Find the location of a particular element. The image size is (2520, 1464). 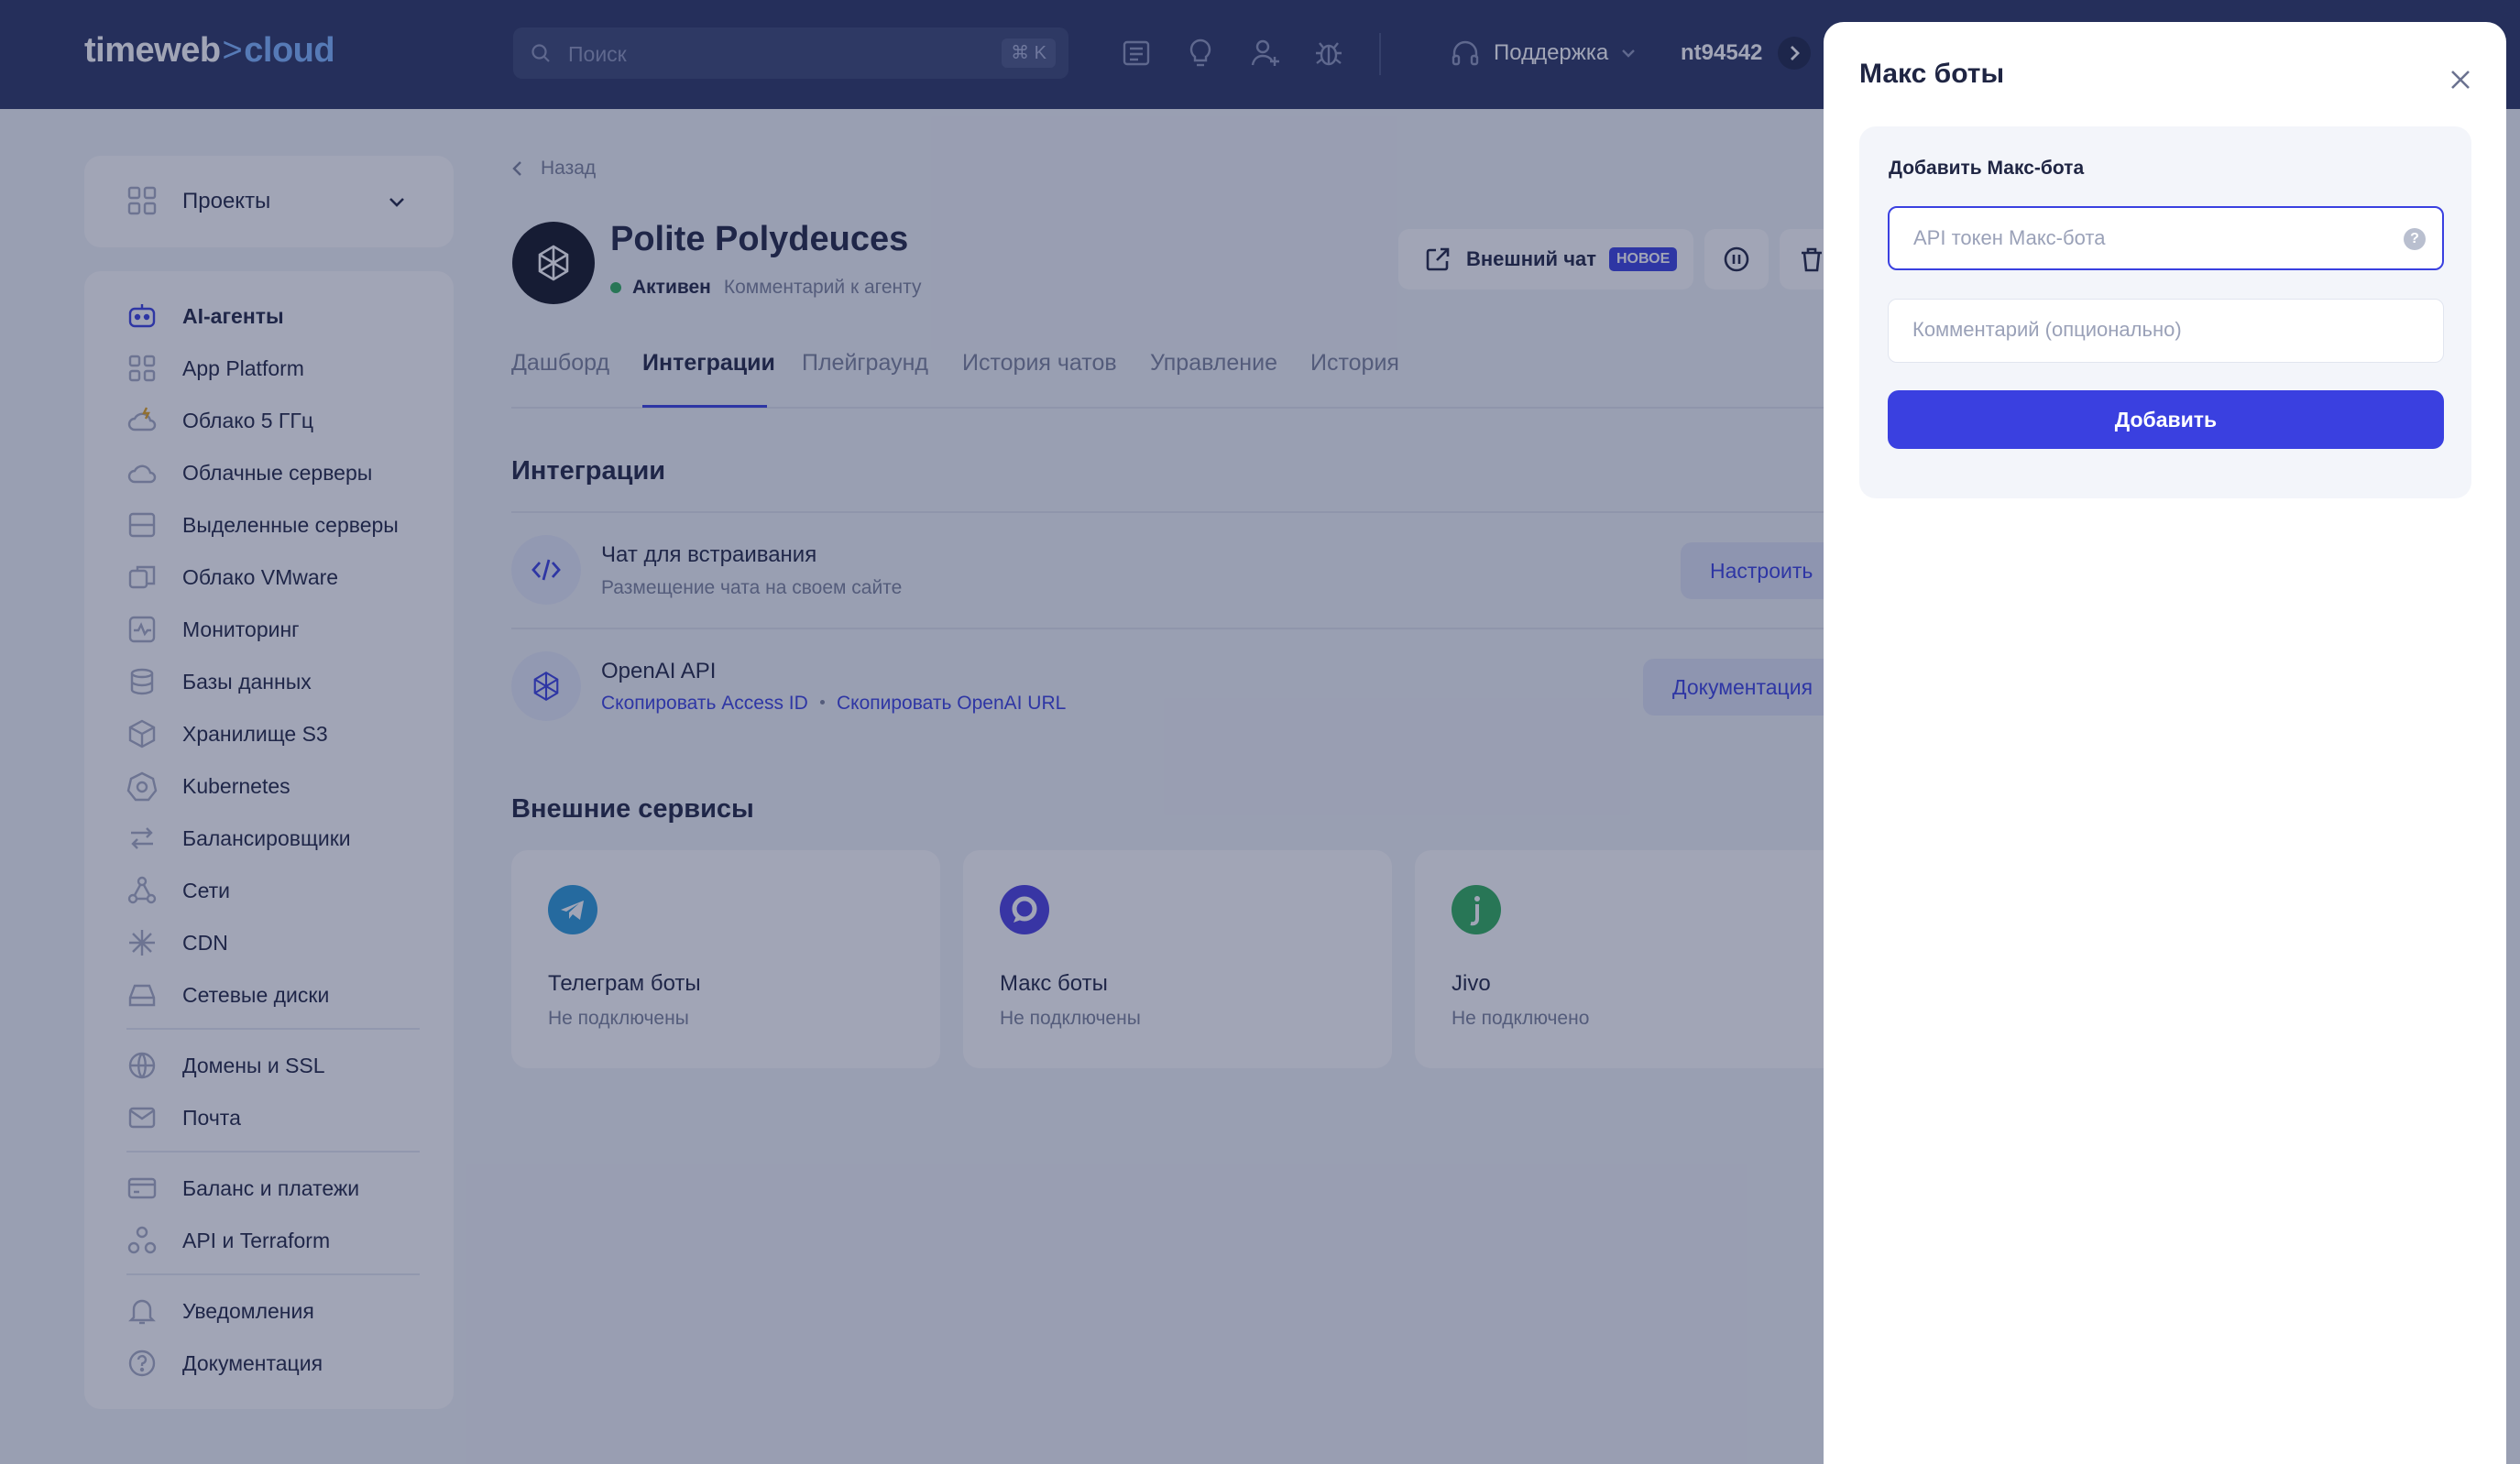

comment-field is located at coordinates (2166, 331).